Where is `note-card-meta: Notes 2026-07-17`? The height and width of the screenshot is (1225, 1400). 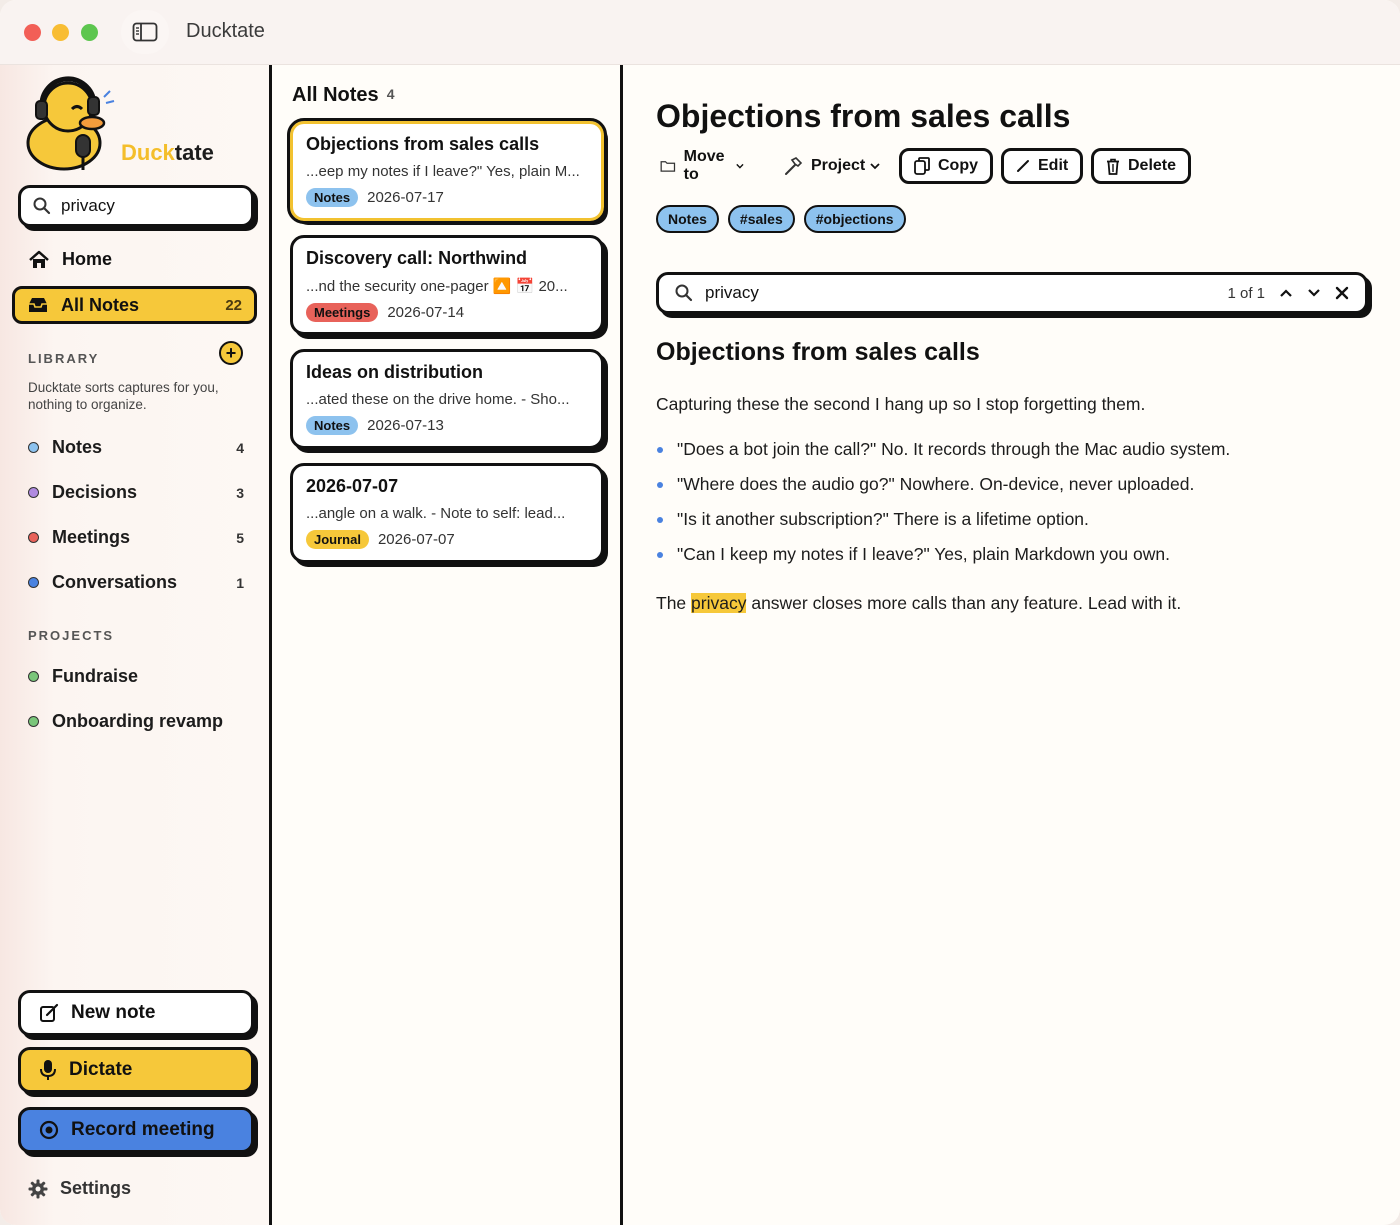 note-card-meta: Notes 2026-07-17 is located at coordinates (453, 197).